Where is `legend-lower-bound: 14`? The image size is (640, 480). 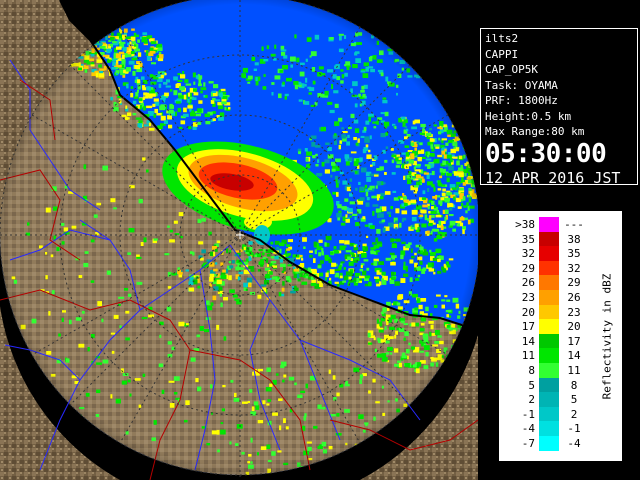
legend-lower-bound: 14 is located at coordinates (528, 341).